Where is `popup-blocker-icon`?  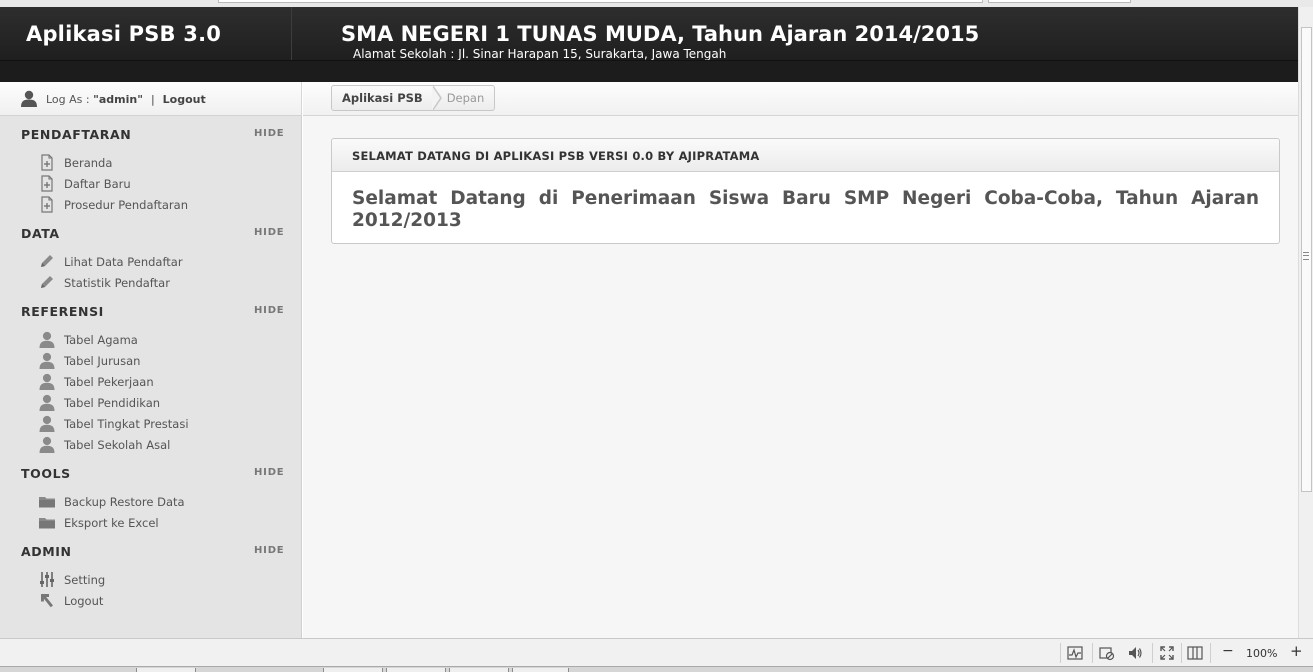 popup-blocker-icon is located at coordinates (1107, 653).